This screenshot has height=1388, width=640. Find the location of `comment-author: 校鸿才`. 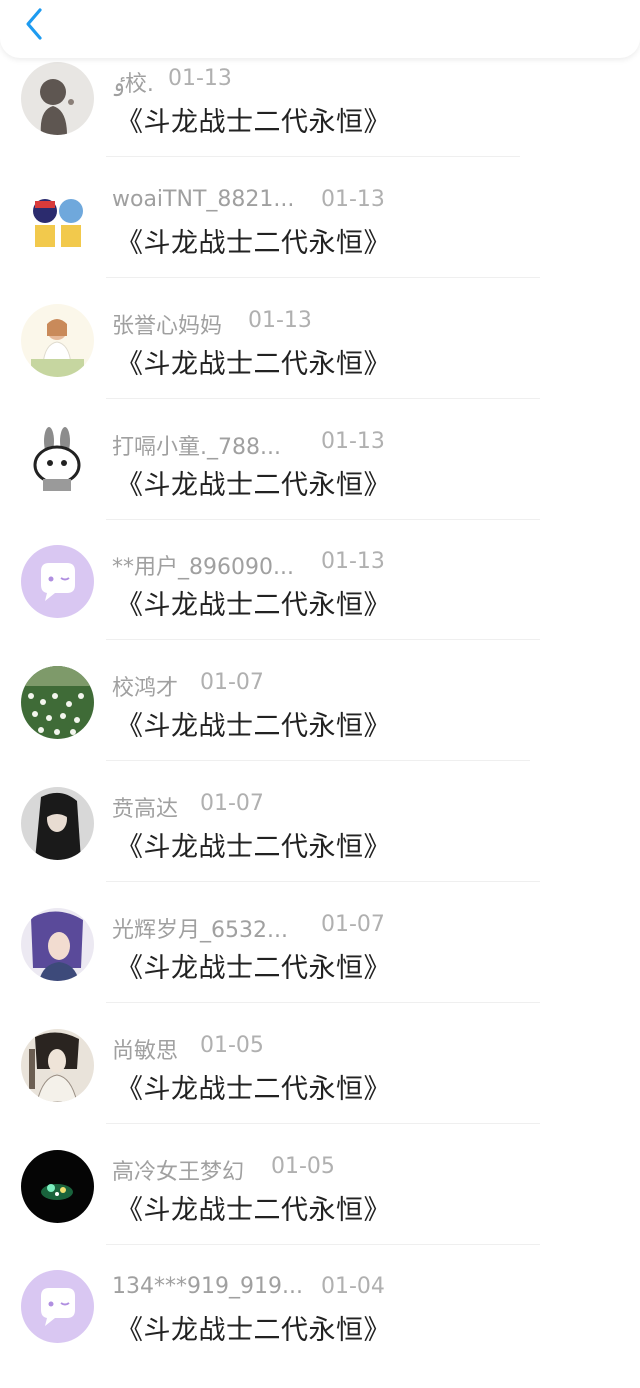

comment-author: 校鸿才 is located at coordinates (145, 688).